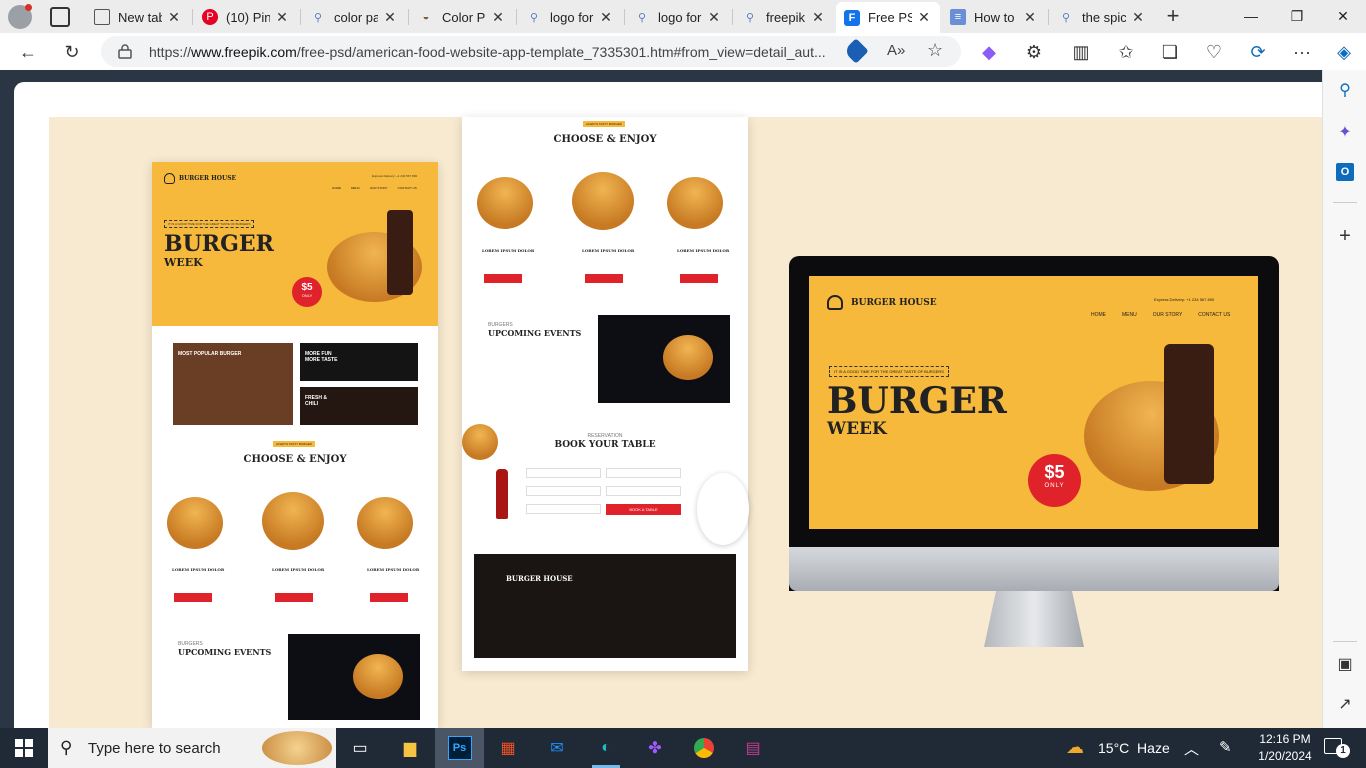 The image size is (1366, 768). Describe the element at coordinates (233, 384) in the screenshot. I see `promo-tile-large: MOST POPULAR BURGER` at that location.